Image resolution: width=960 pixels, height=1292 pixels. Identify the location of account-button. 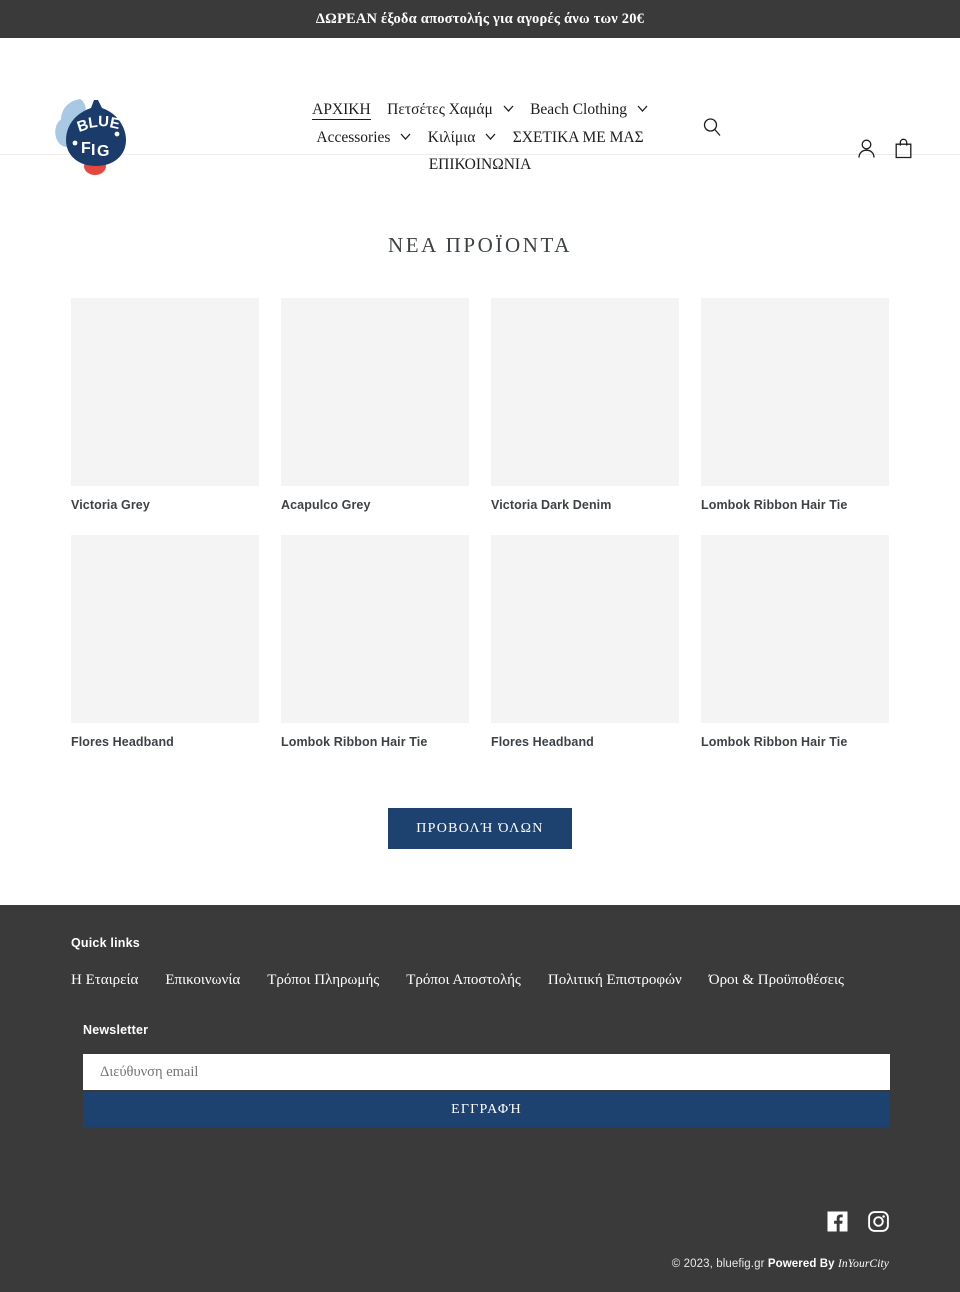
(866, 148).